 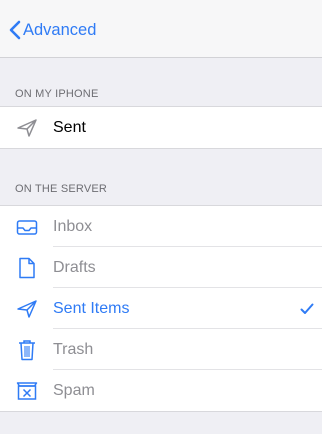 I want to click on mailbox-row-label: Sent, so click(x=69, y=127).